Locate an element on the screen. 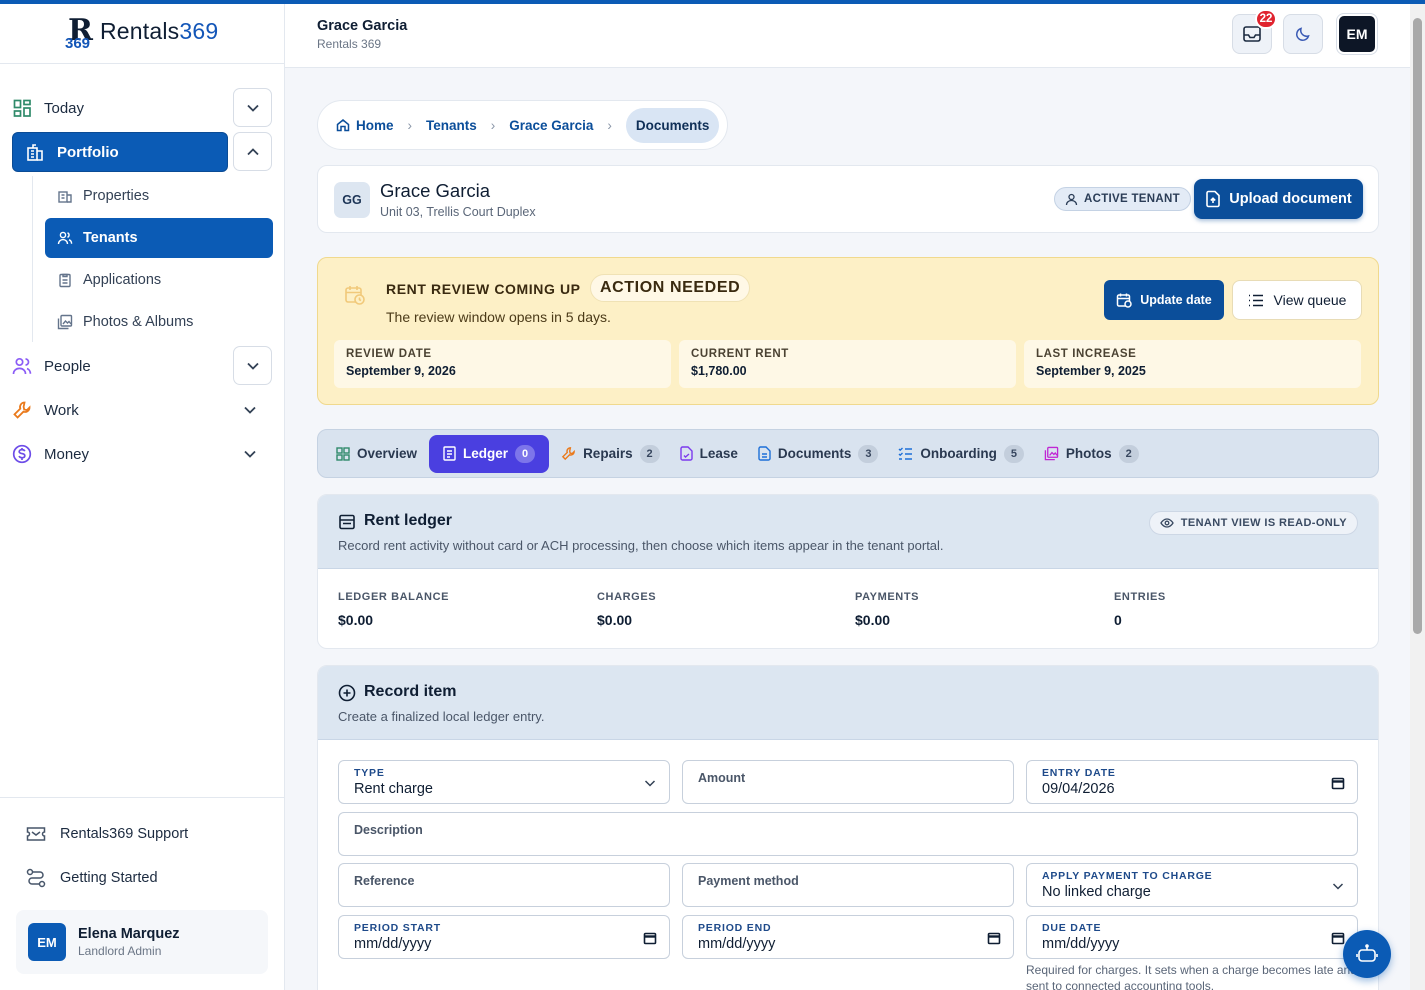 The height and width of the screenshot is (990, 1425). assistant-button is located at coordinates (1367, 954).